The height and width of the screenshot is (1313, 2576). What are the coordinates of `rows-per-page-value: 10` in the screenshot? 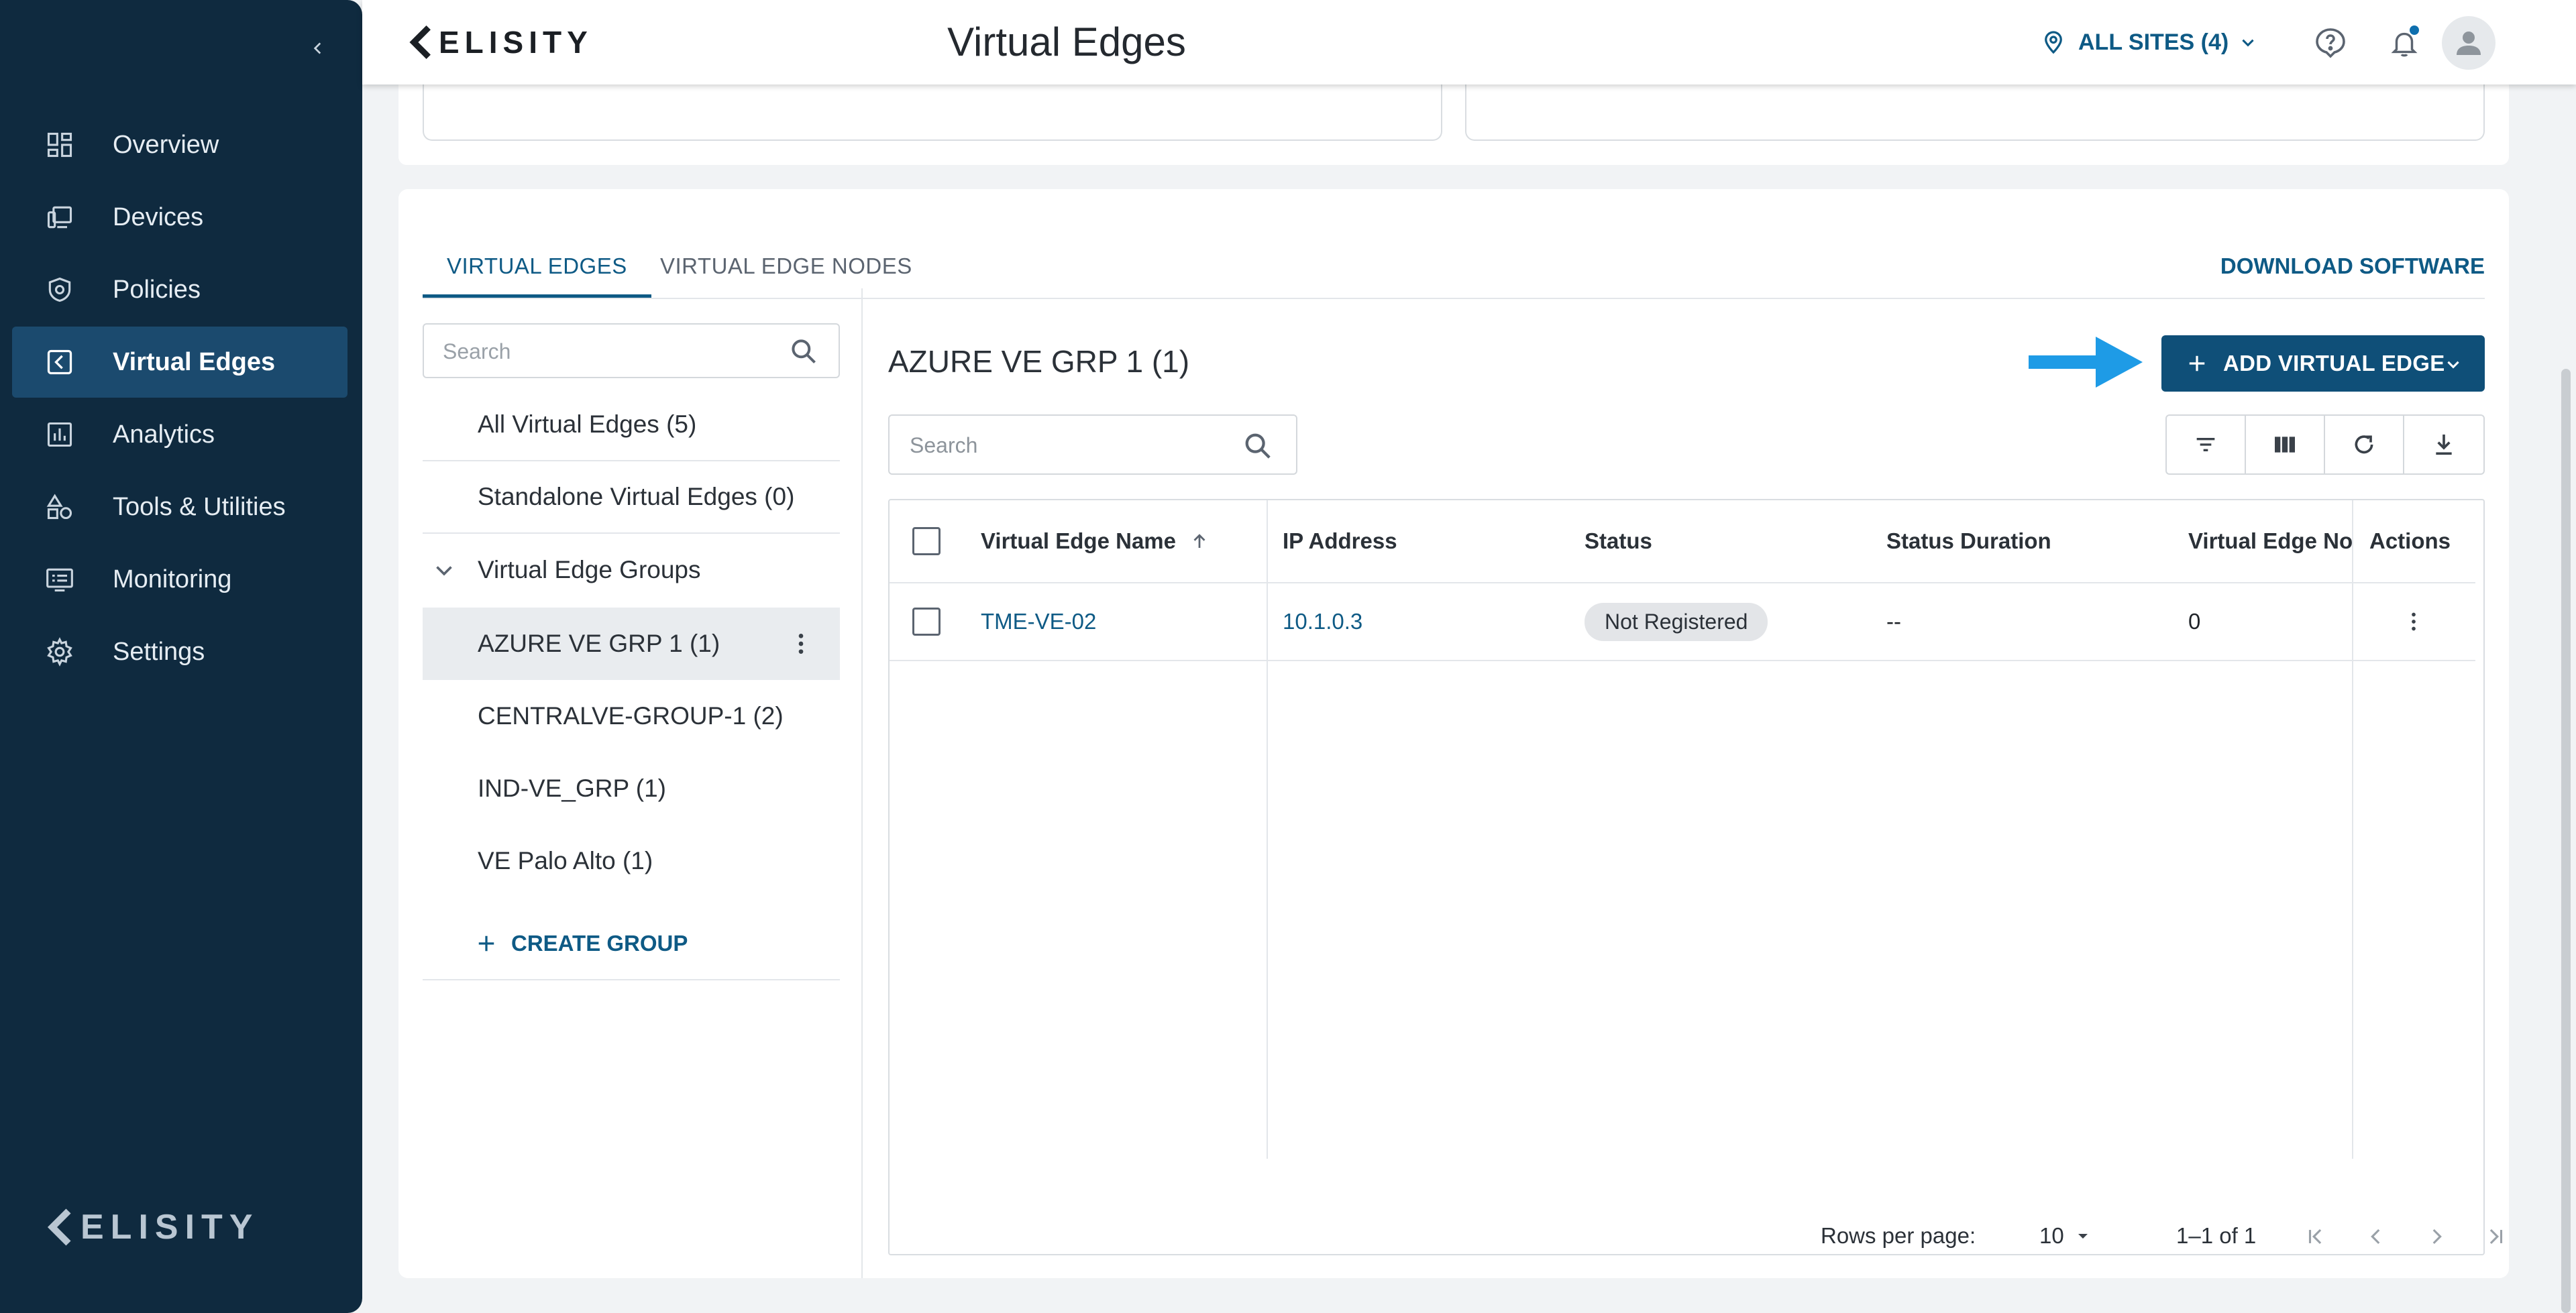 It's located at (2051, 1235).